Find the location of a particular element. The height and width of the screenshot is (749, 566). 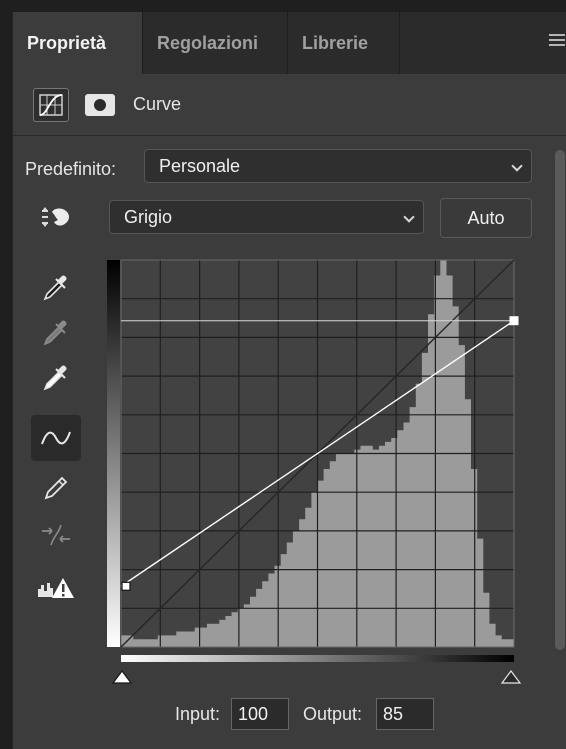

channel-dropdown: Grigio is located at coordinates (266, 217).